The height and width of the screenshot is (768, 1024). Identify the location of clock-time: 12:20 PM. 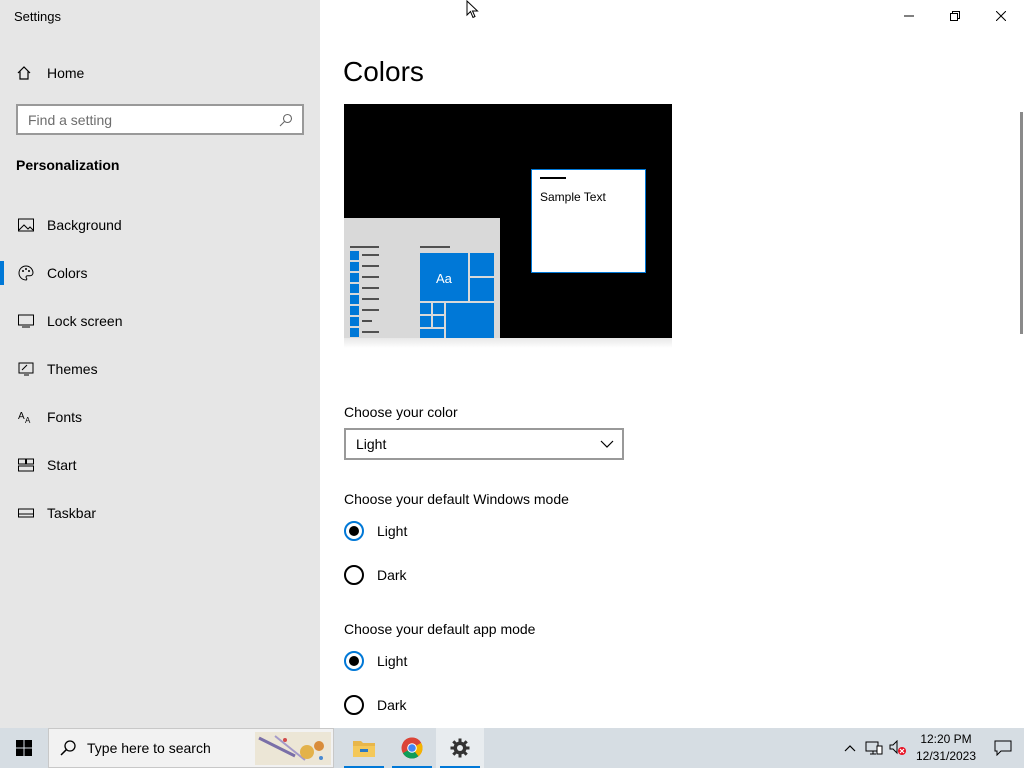
(946, 739).